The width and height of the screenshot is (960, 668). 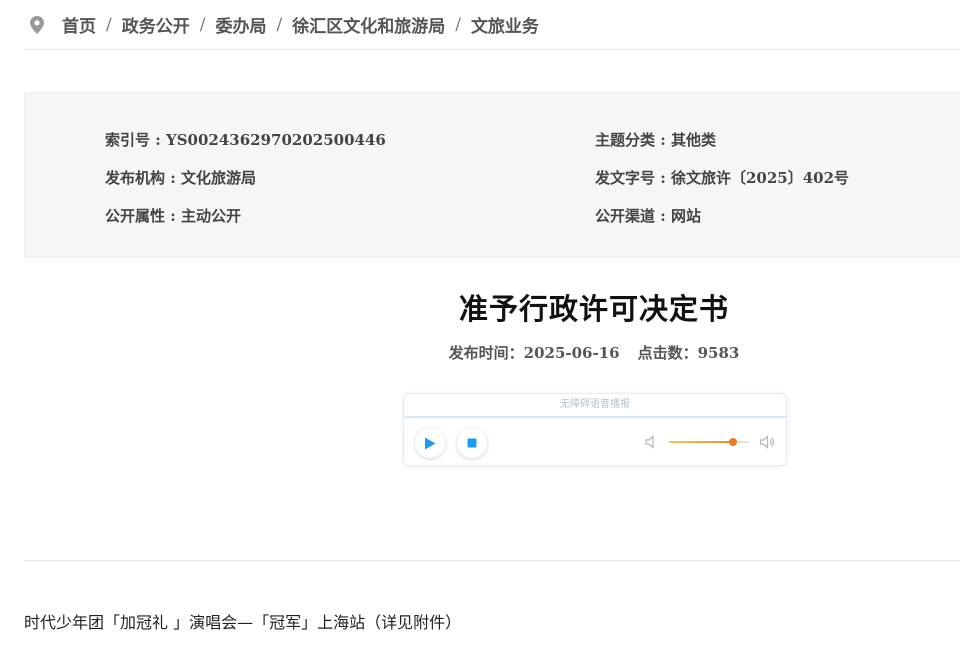 I want to click on document-body-text: 时代少年团「加冠礼 」演唱会—「冠军」上海站（详见附件）, so click(x=243, y=622).